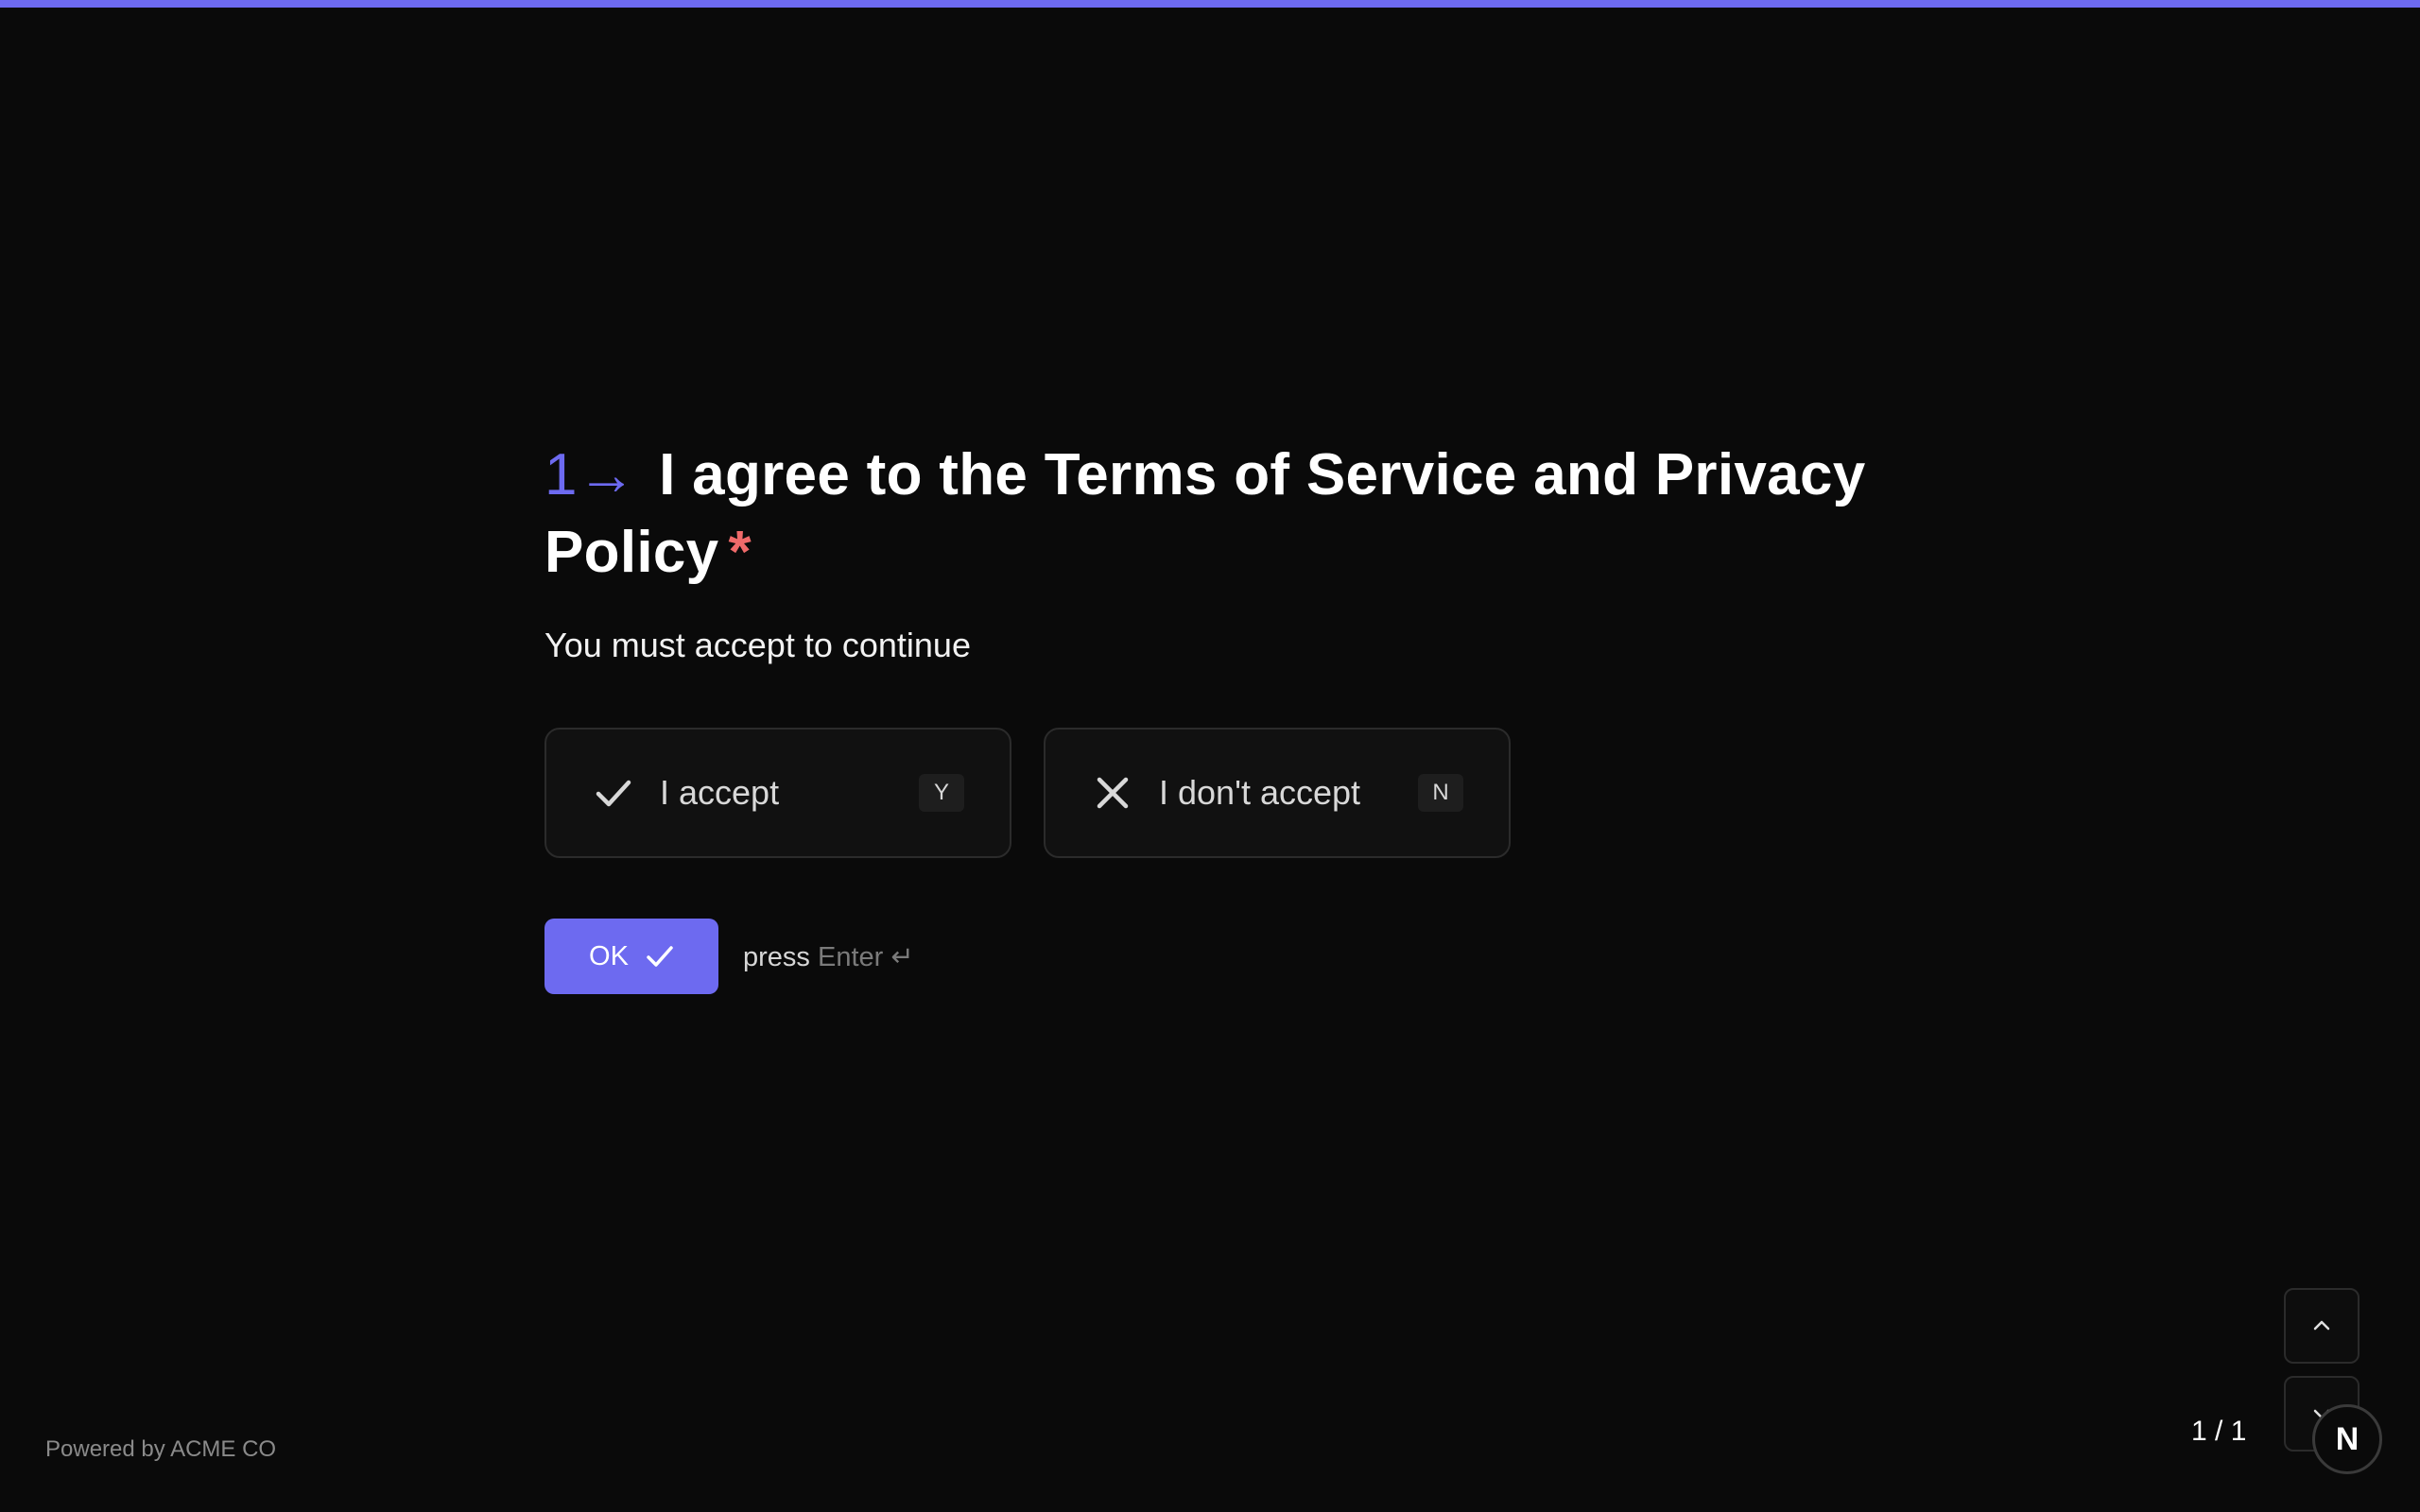 Image resolution: width=2420 pixels, height=1512 pixels. Describe the element at coordinates (607, 474) in the screenshot. I see `question-arrow-icon: →` at that location.